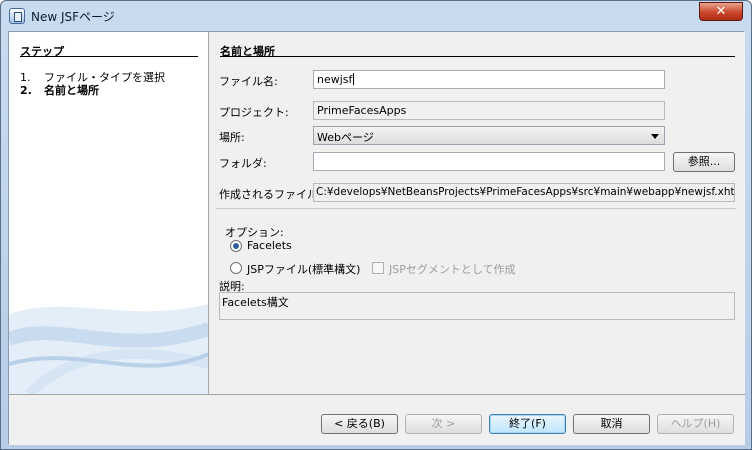 Image resolution: width=752 pixels, height=450 pixels. Describe the element at coordinates (26, 90) in the screenshot. I see `step-number: 2.` at that location.